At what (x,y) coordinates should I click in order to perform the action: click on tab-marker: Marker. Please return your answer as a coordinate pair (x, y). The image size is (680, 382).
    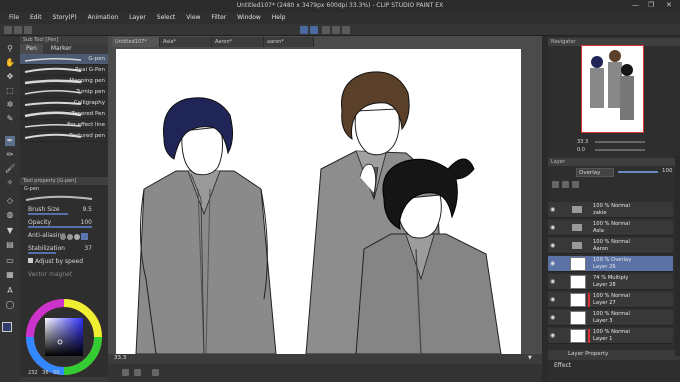
    Looking at the image, I should click on (61, 49).